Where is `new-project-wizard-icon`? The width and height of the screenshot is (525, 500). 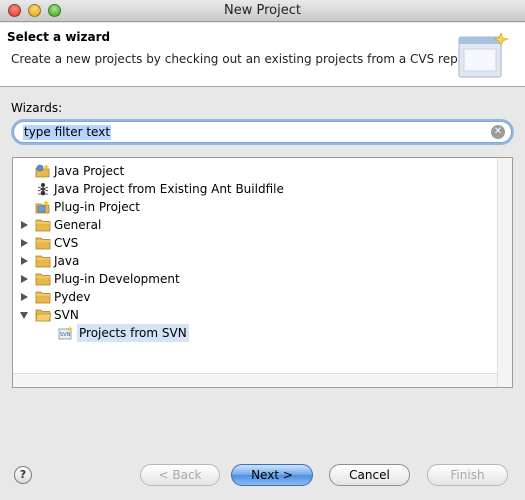 new-project-wizard-icon is located at coordinates (484, 55).